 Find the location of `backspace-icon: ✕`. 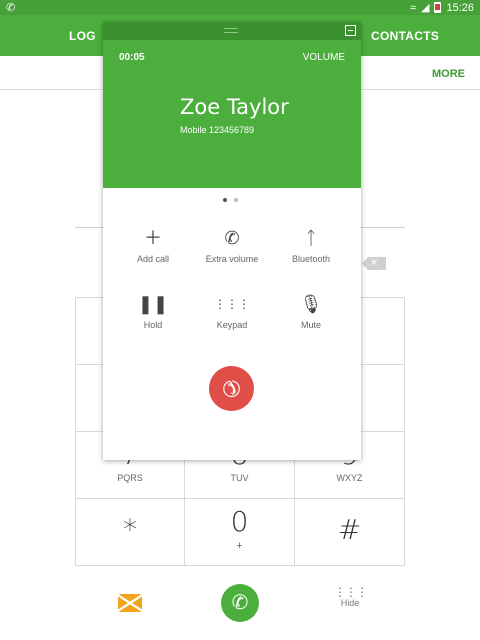

backspace-icon: ✕ is located at coordinates (374, 263).